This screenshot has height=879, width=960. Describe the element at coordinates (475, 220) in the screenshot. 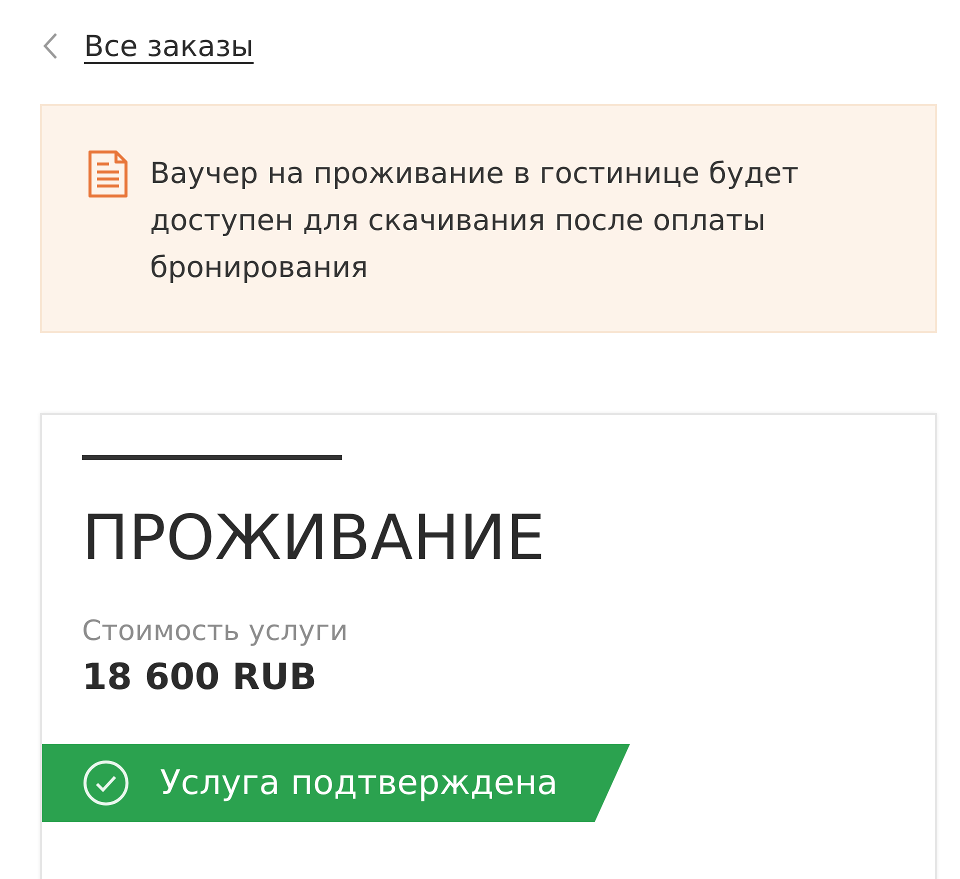

I see `notice-text: Ваучер на проживание в гостинице будет доступен для скачивания после оплаты бронирования` at that location.